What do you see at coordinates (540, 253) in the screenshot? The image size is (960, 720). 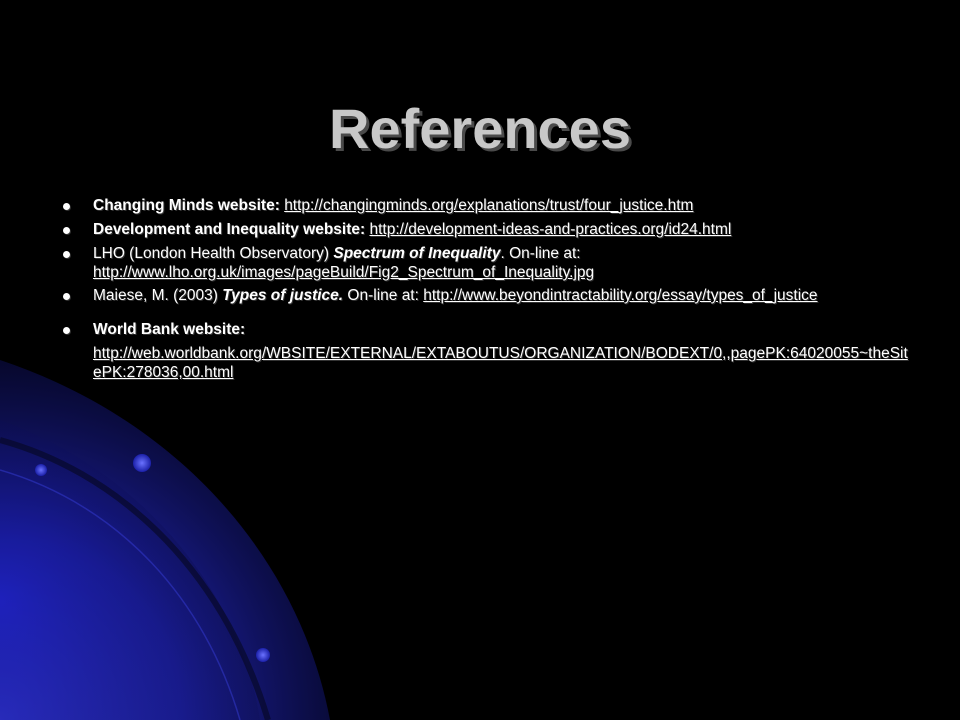 I see `reference-suffix: . On-line at:` at bounding box center [540, 253].